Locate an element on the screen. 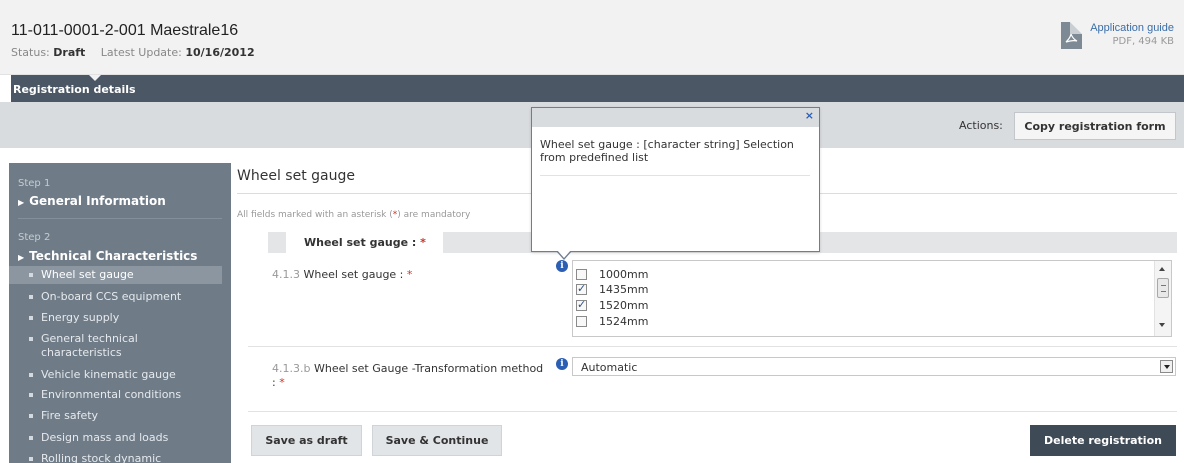 The height and width of the screenshot is (463, 1184). actions-label: Actions: is located at coordinates (981, 125).